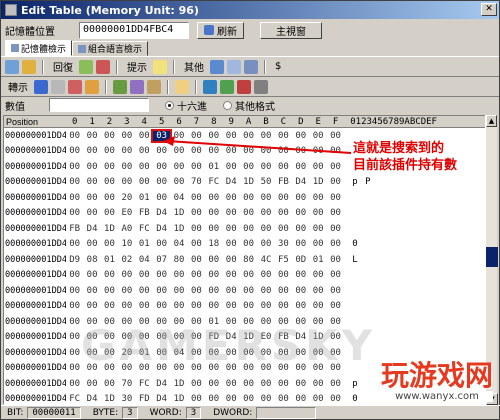 The height and width of the screenshot is (420, 500). Describe the element at coordinates (278, 66) in the screenshot. I see `dollar-button: $` at that location.